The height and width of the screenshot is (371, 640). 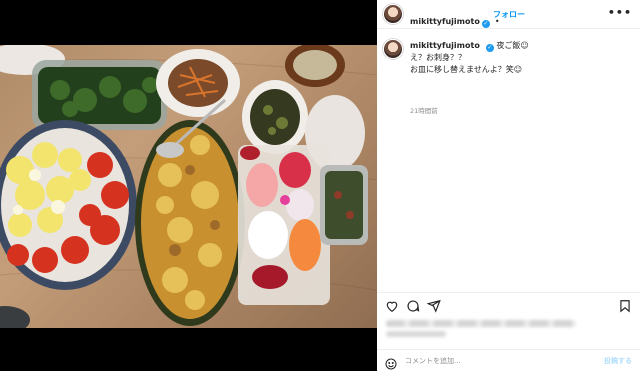 I want to click on post-actions, so click(x=508, y=303).